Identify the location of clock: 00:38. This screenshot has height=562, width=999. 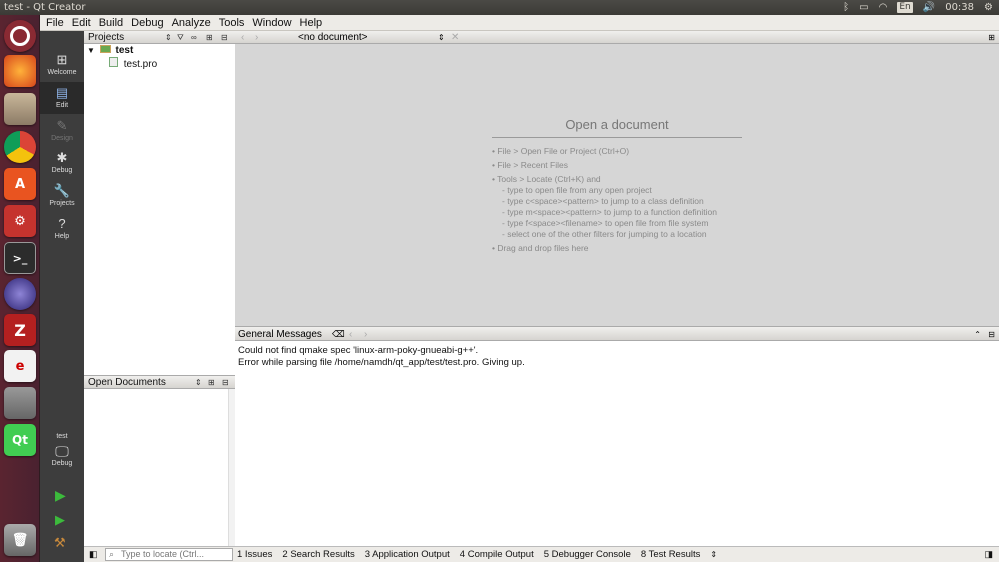
(959, 7).